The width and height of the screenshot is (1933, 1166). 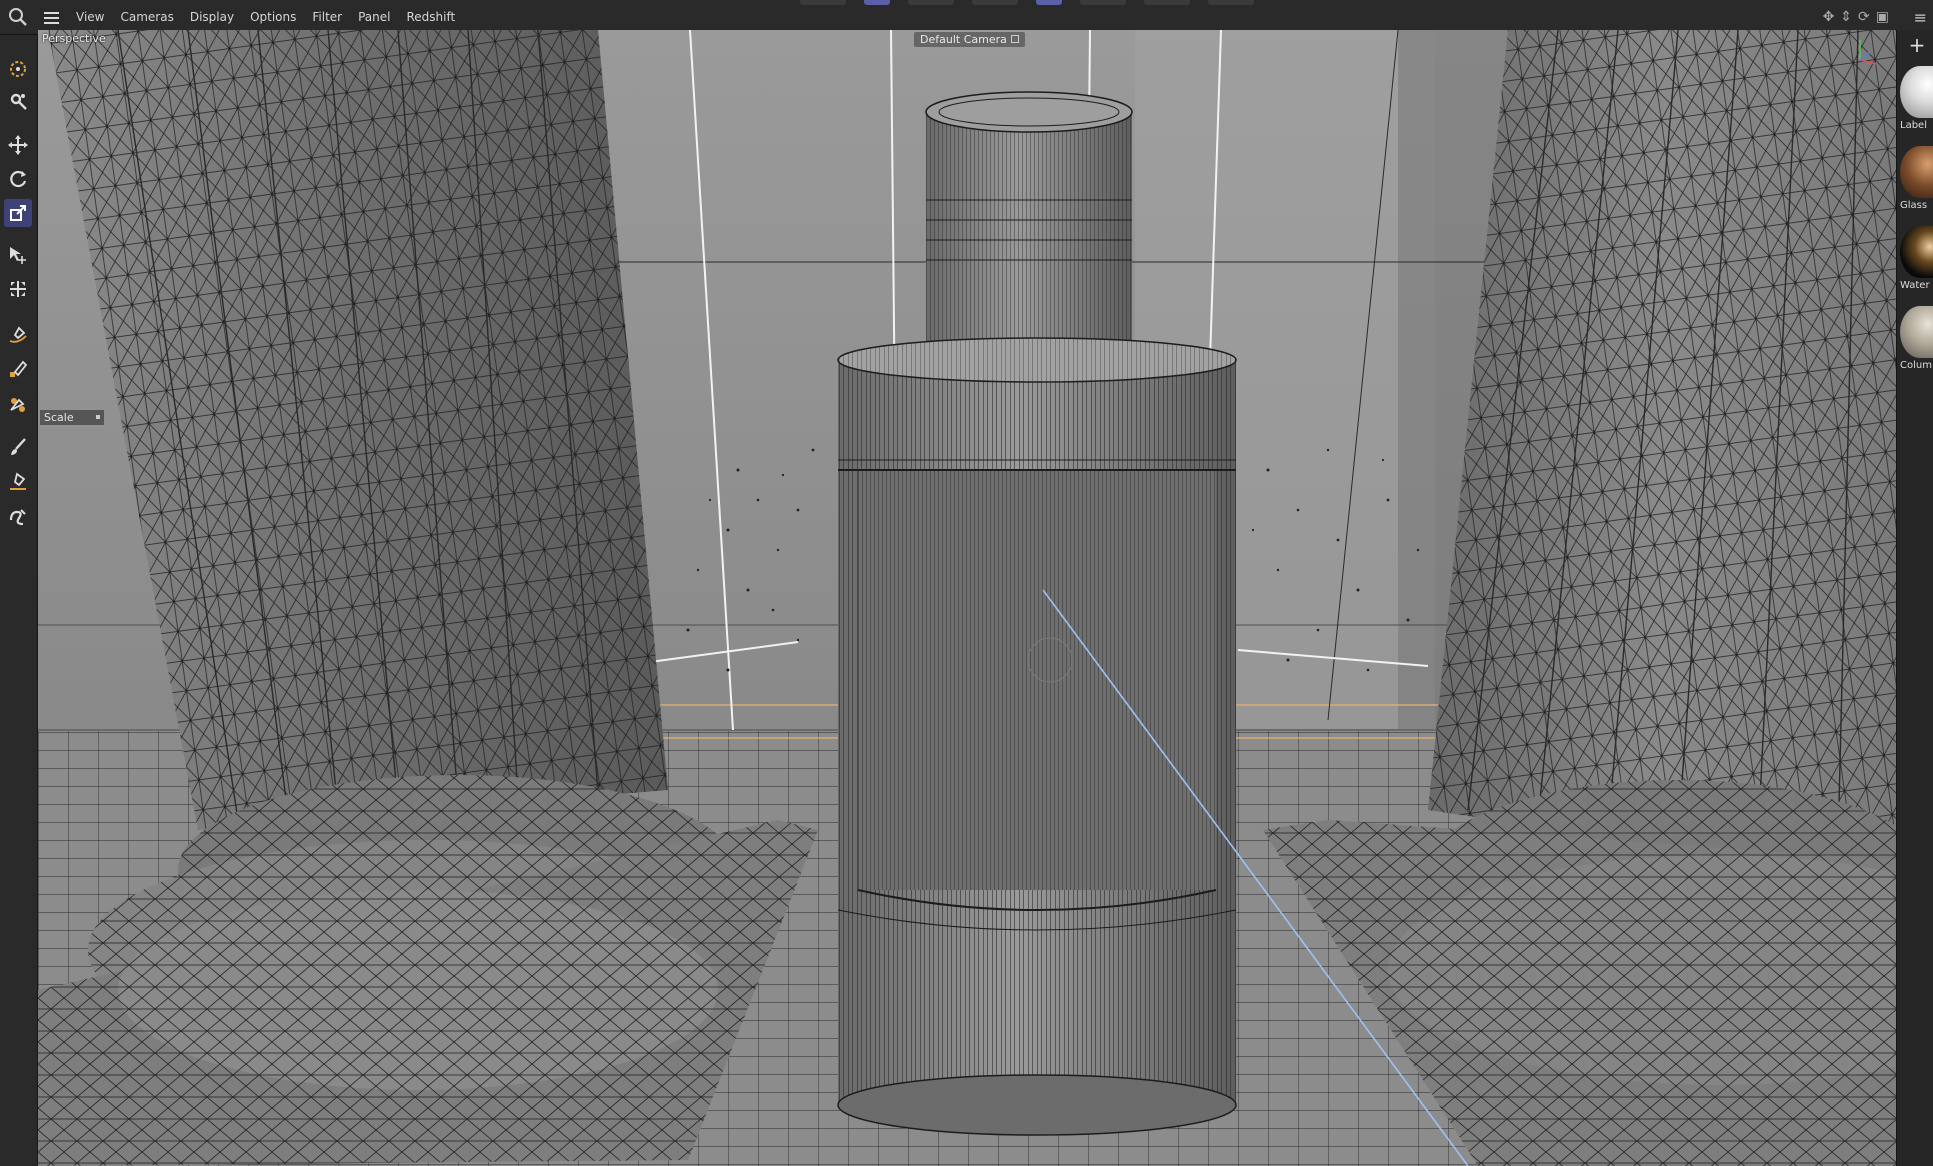 What do you see at coordinates (374, 17) in the screenshot?
I see `menu-panel: Panel` at bounding box center [374, 17].